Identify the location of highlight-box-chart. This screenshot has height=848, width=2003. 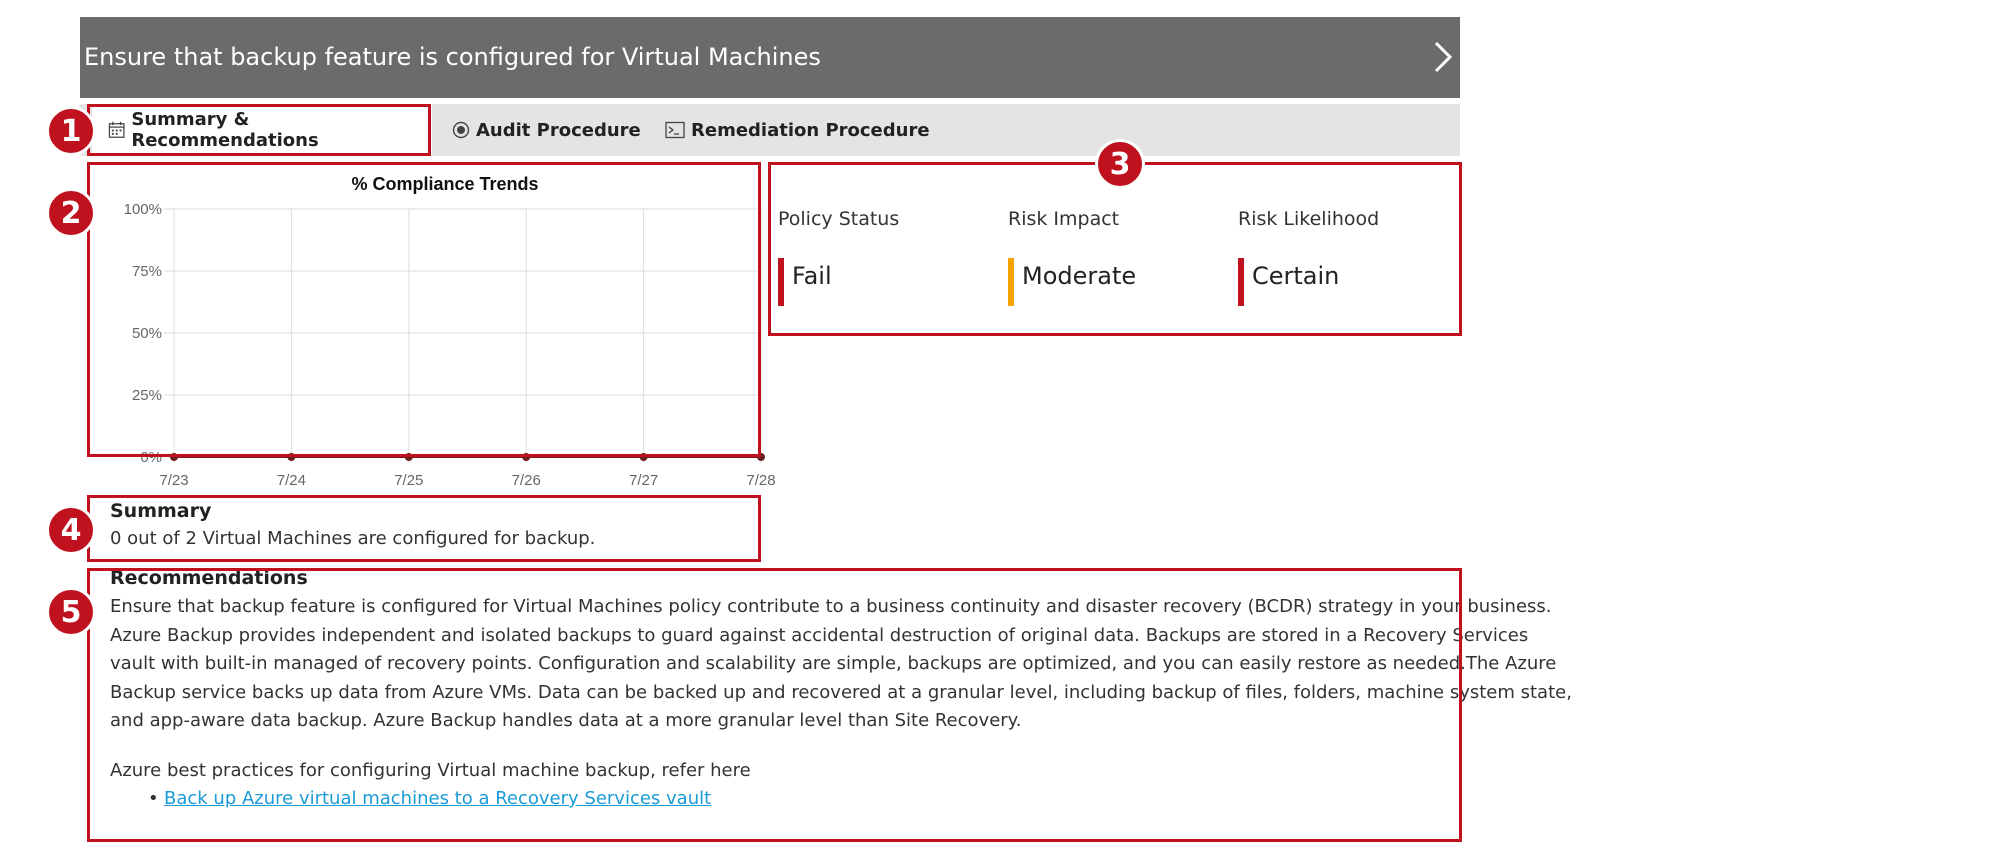
(424, 309).